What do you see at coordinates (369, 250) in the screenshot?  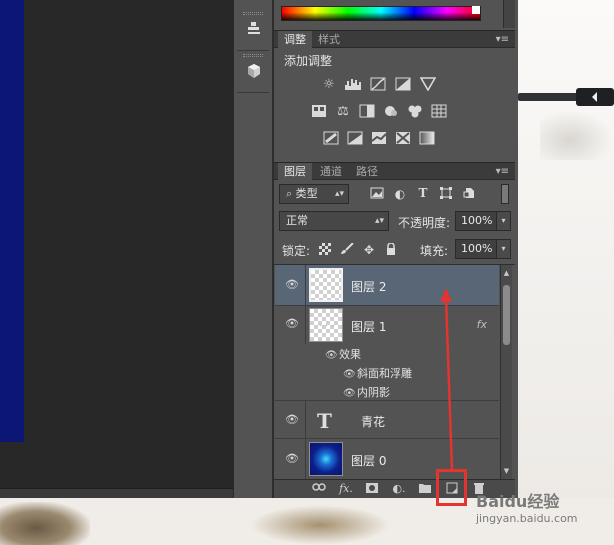 I see `lock-position-move-icon: ✥` at bounding box center [369, 250].